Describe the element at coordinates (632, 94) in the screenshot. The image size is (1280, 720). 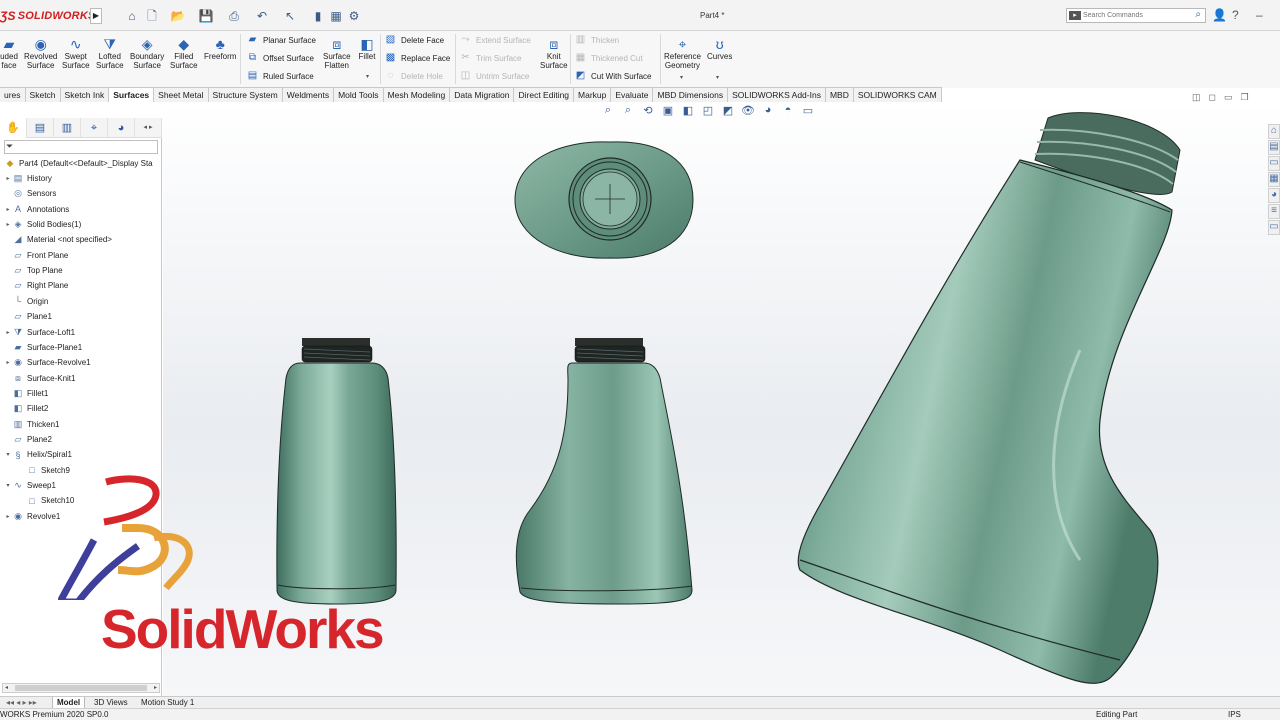
I see `tab-evaluate: Evaluate` at that location.